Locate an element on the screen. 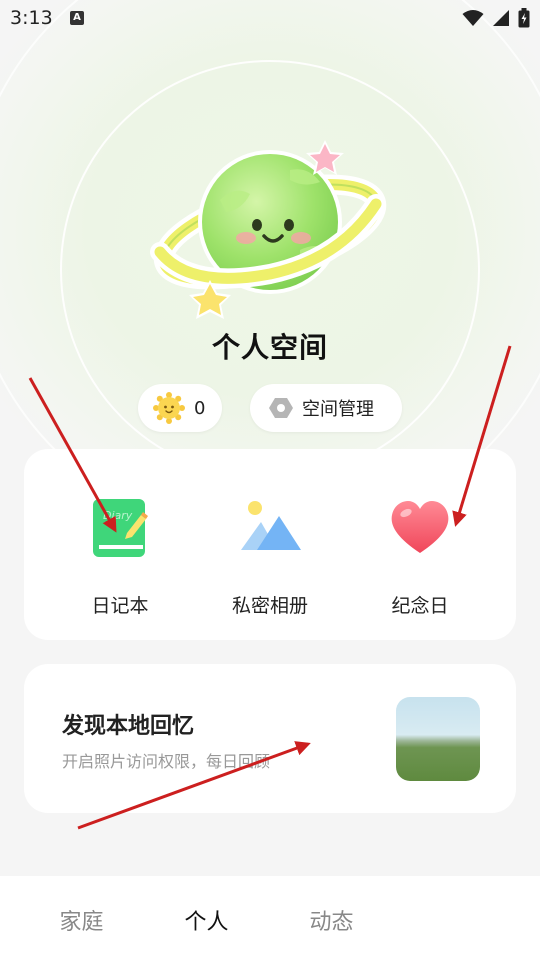  anniversary-entry: 纪念日 is located at coordinates (420, 555).